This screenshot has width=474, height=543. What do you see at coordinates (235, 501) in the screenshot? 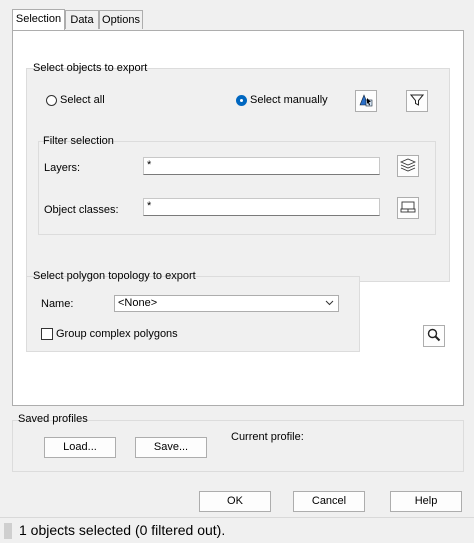
I see `ok-button: OK` at bounding box center [235, 501].